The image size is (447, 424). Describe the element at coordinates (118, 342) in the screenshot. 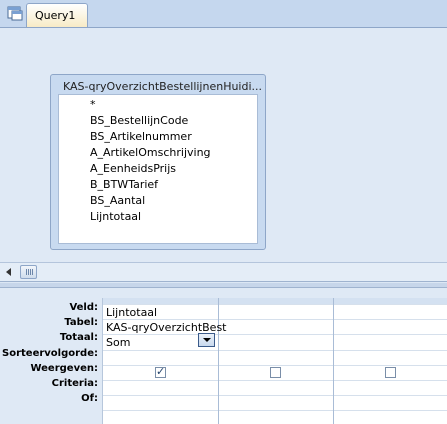

I see `grid-cell-totaal: Som` at that location.